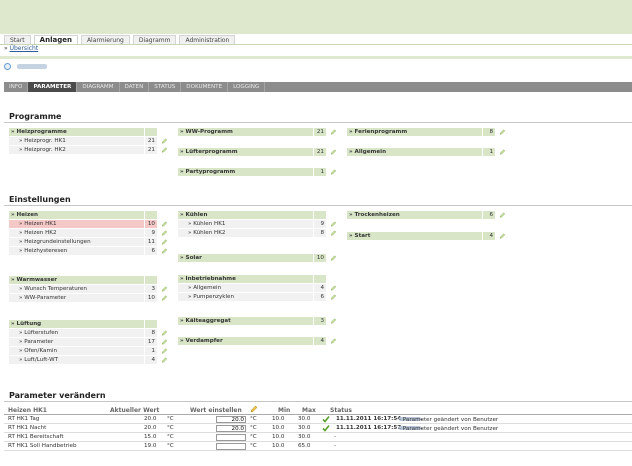 This screenshot has width=632, height=466. What do you see at coordinates (318, 205) in the screenshot?
I see `section-divider` at bounding box center [318, 205].